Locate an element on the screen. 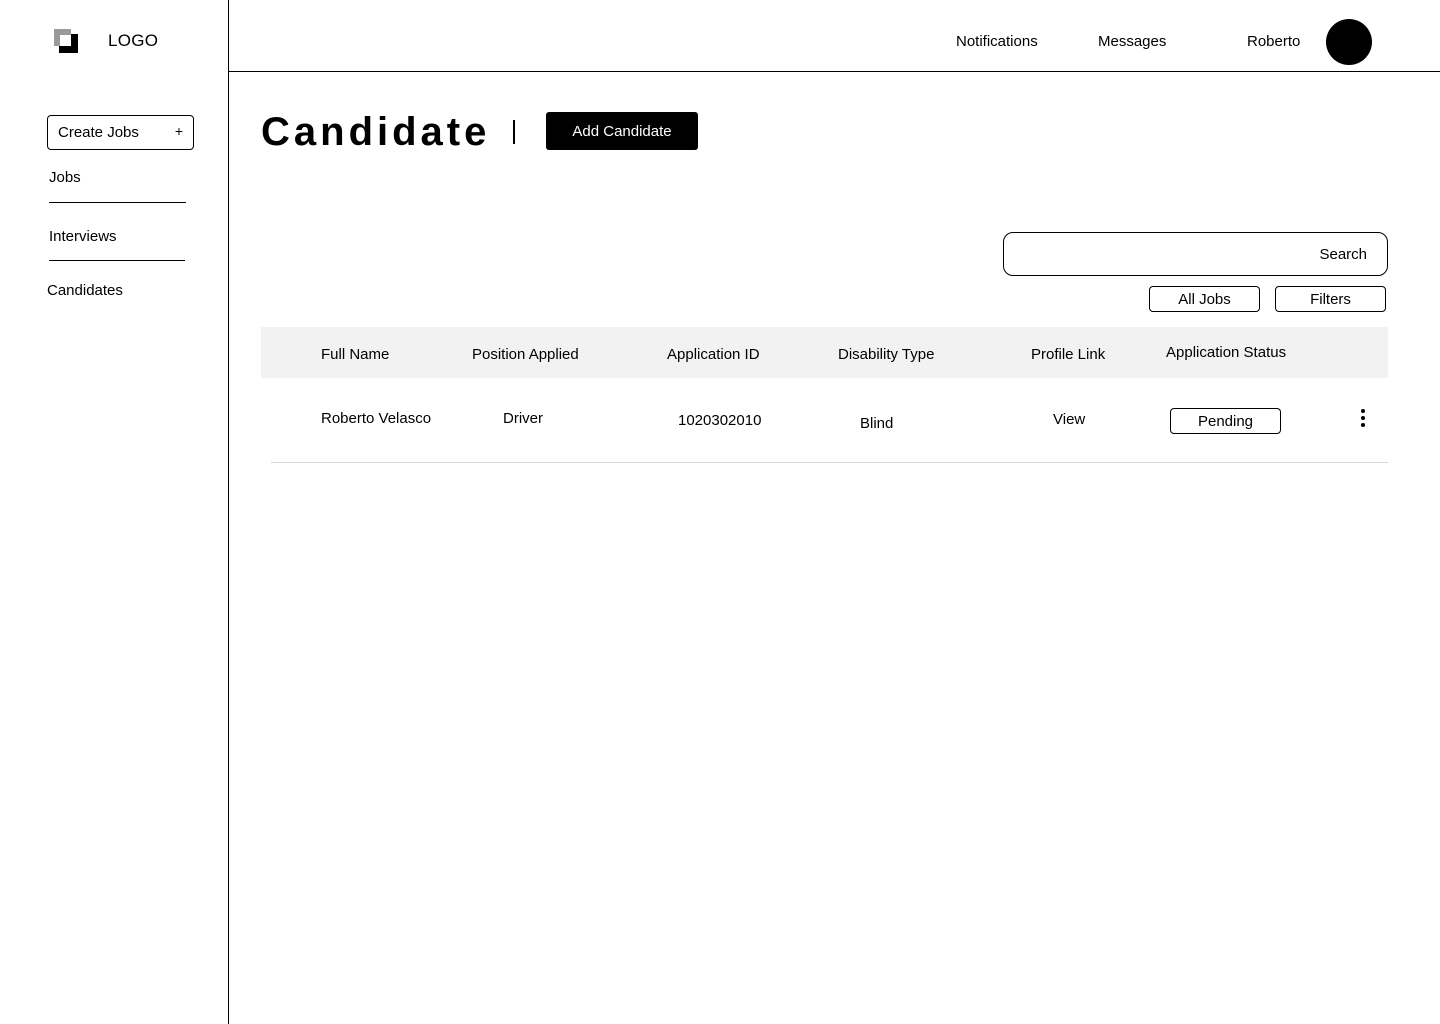  create-jobs-label: Create Jobs is located at coordinates (98, 132).